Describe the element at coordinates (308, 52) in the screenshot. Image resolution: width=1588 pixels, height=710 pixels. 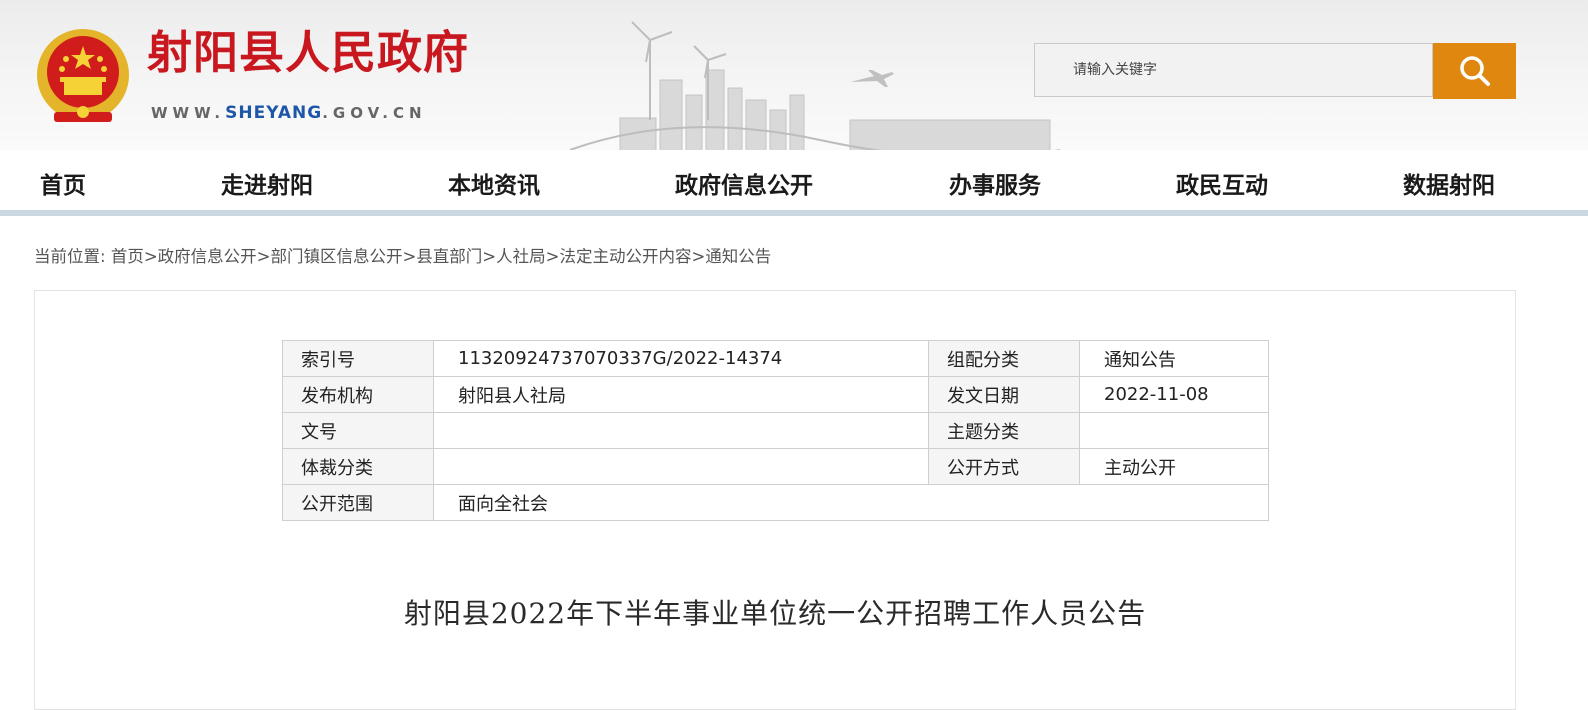
I see `site-title: 射阳县人民政府` at that location.